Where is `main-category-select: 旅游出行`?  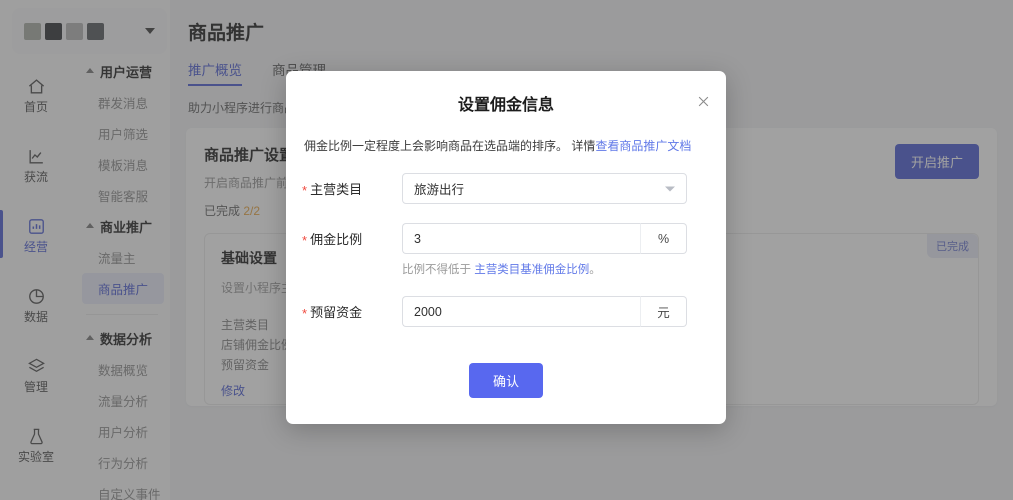 main-category-select: 旅游出行 is located at coordinates (544, 188).